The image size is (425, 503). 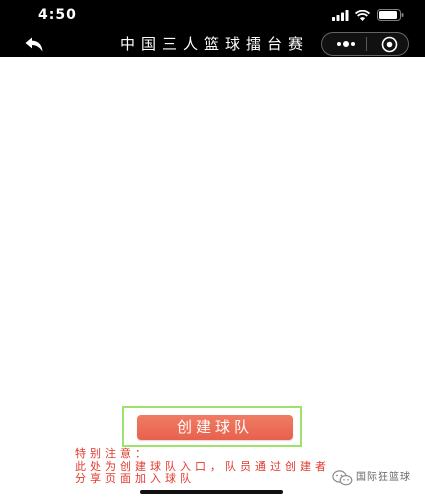 I want to click on more-icon, so click(x=346, y=44).